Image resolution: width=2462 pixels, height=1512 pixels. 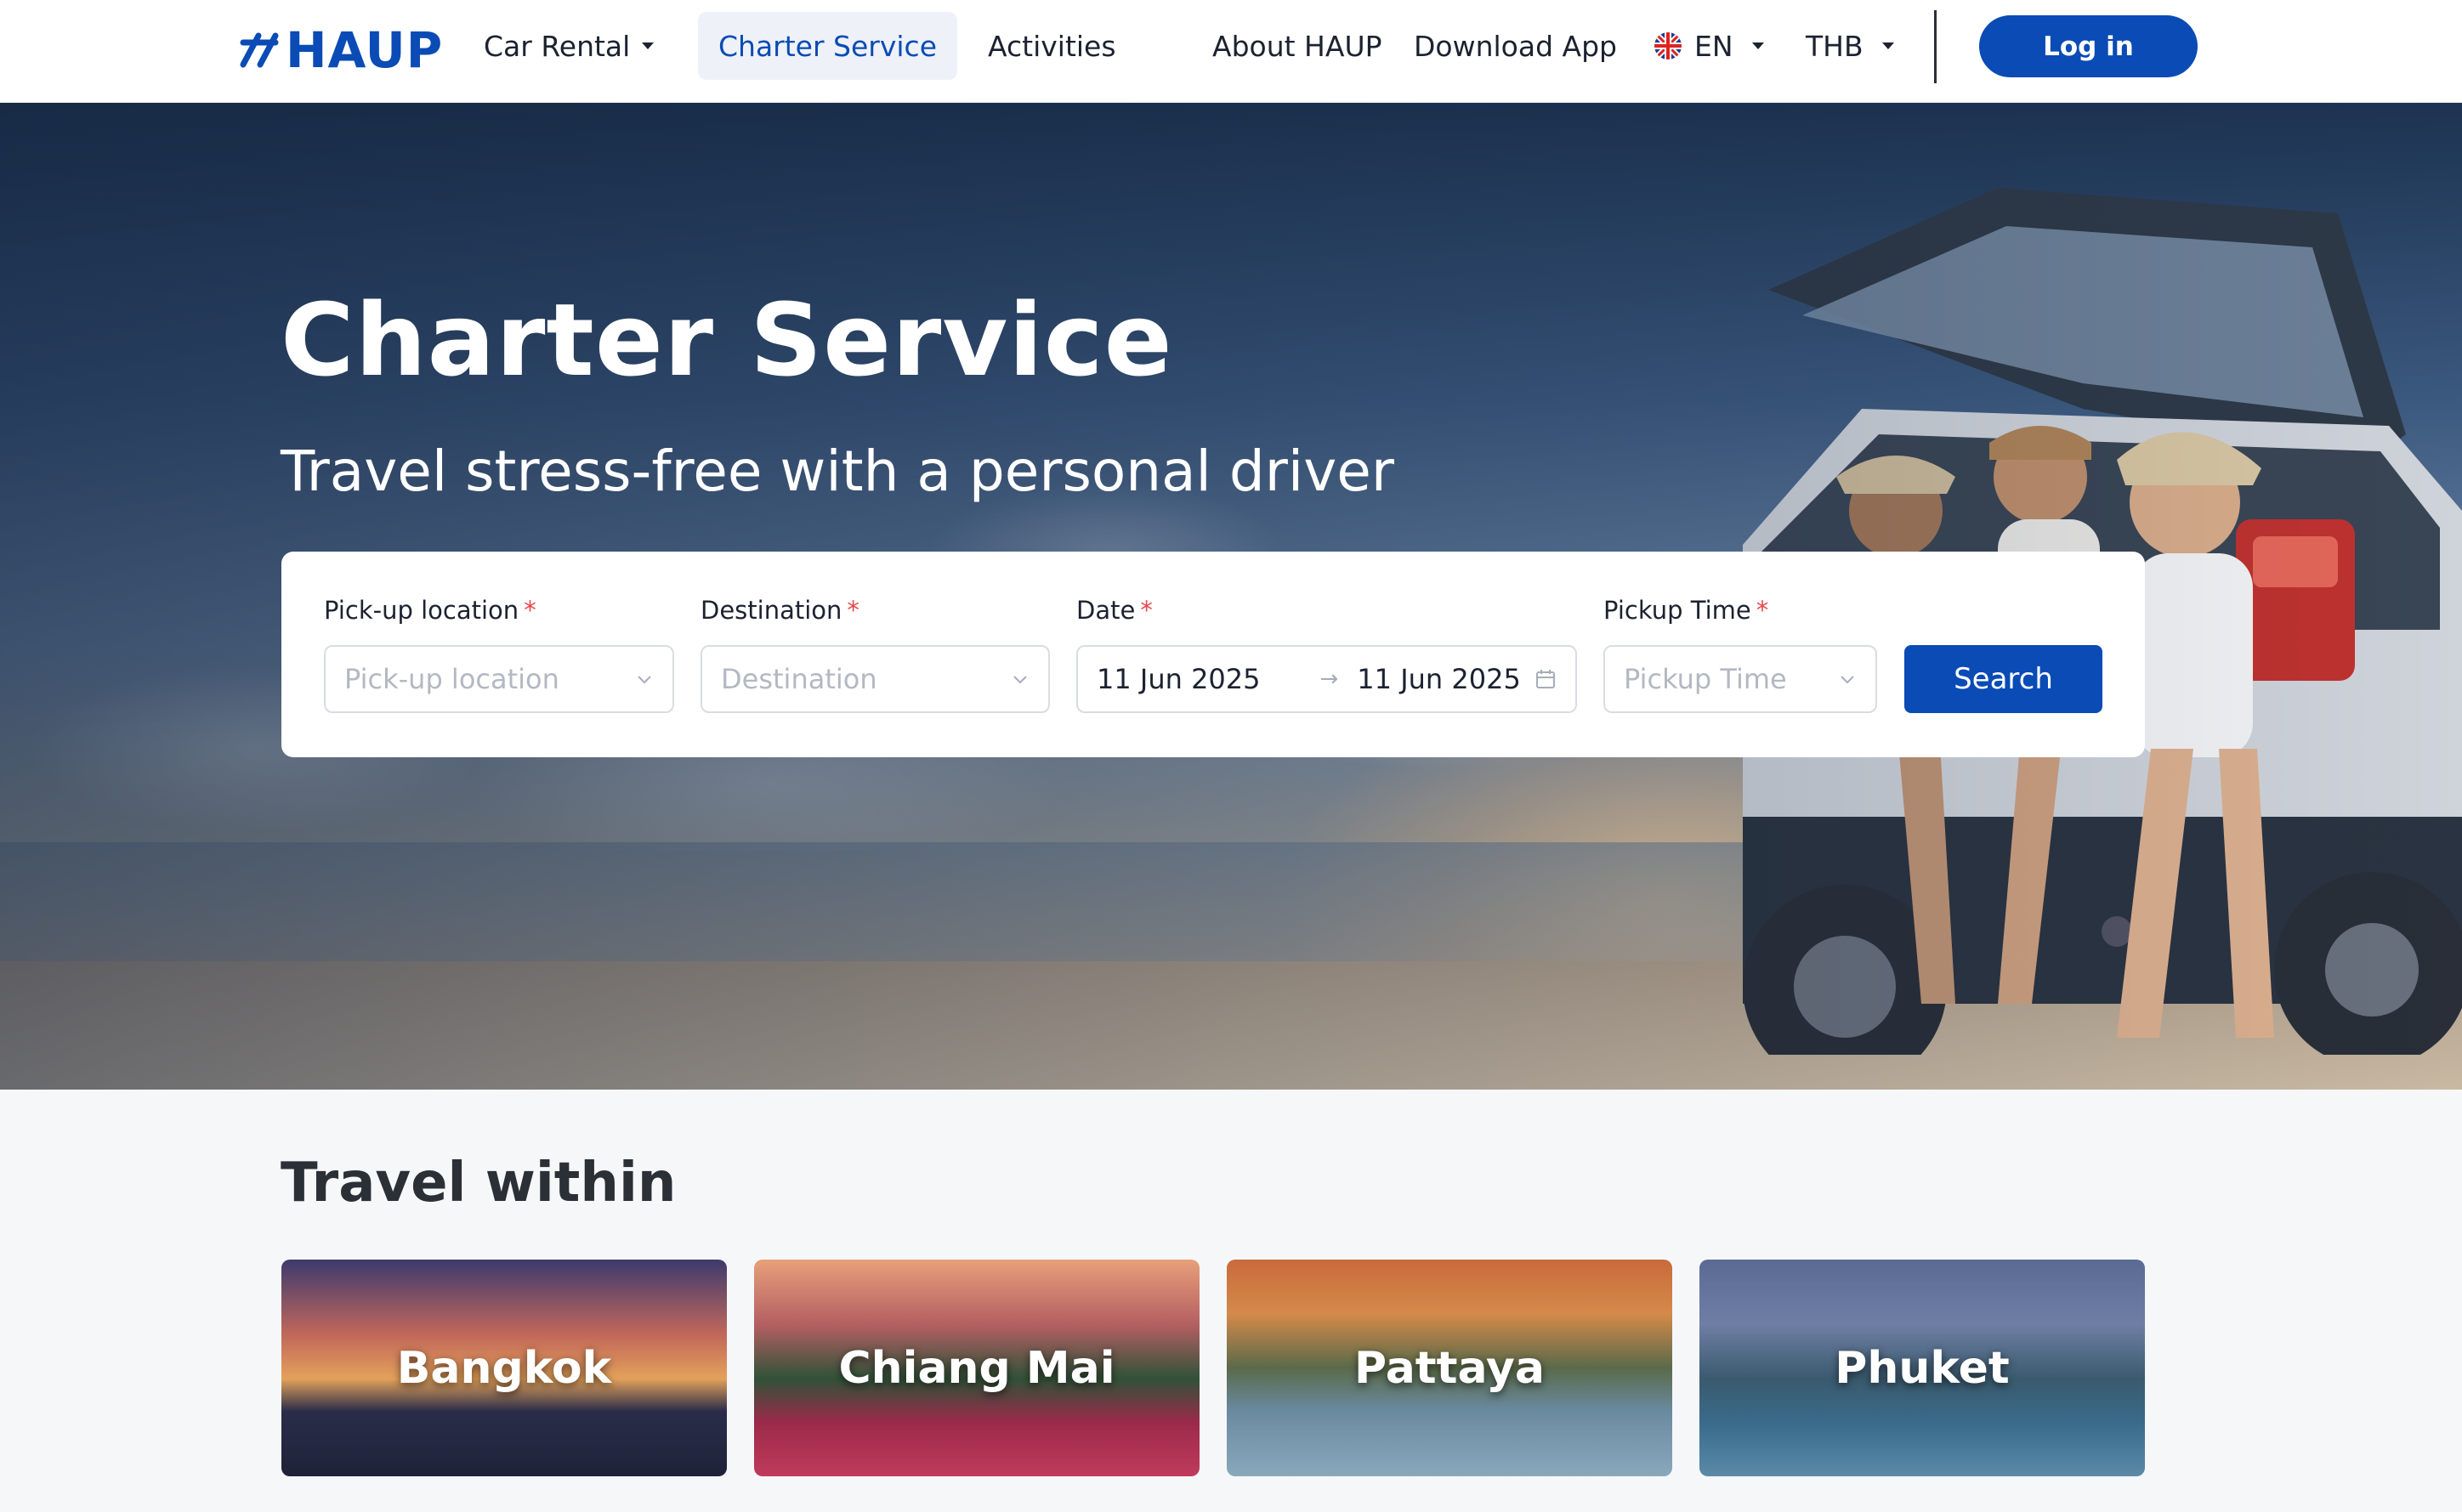 What do you see at coordinates (1329, 679) in the screenshot?
I see `date-range-arrow: →` at bounding box center [1329, 679].